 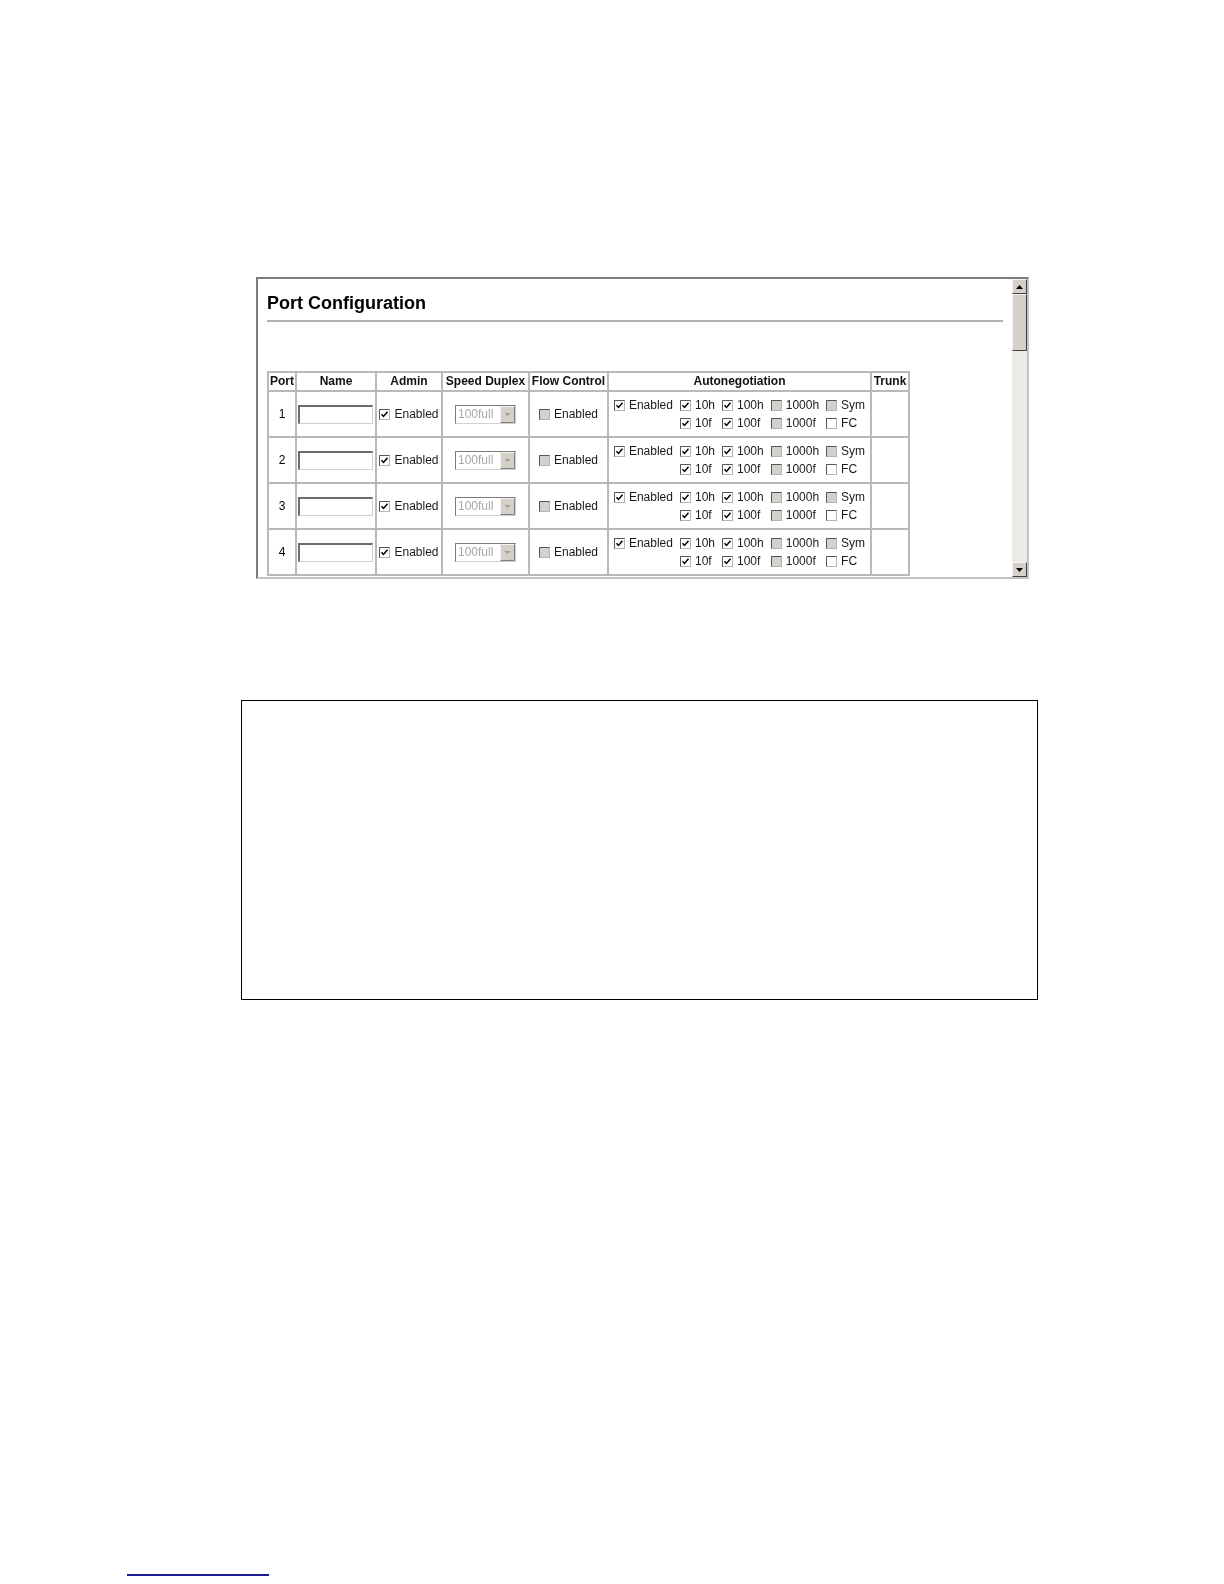 I want to click on column-header: Trunk, so click(x=890, y=381).